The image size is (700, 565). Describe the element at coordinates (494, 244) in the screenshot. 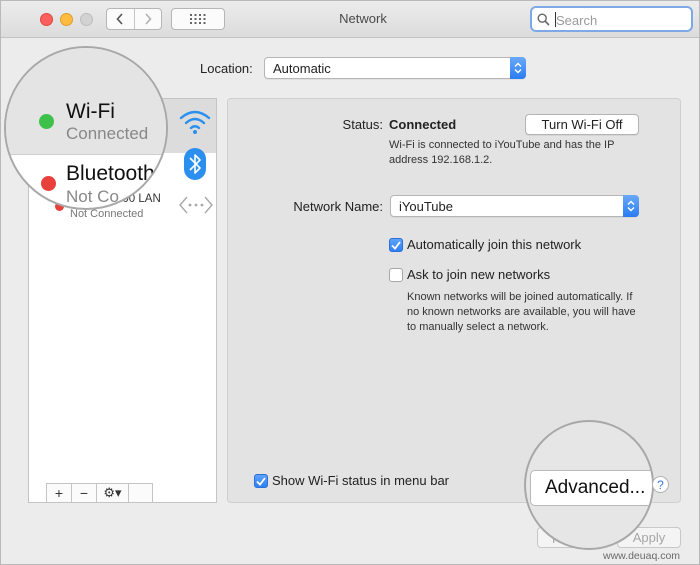

I see `auto-join-label: Automatically join this network` at that location.